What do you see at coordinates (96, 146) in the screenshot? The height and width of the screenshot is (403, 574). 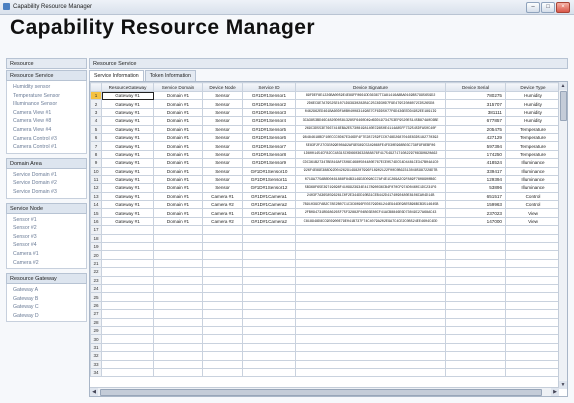 I see `row-number: 7` at bounding box center [96, 146].